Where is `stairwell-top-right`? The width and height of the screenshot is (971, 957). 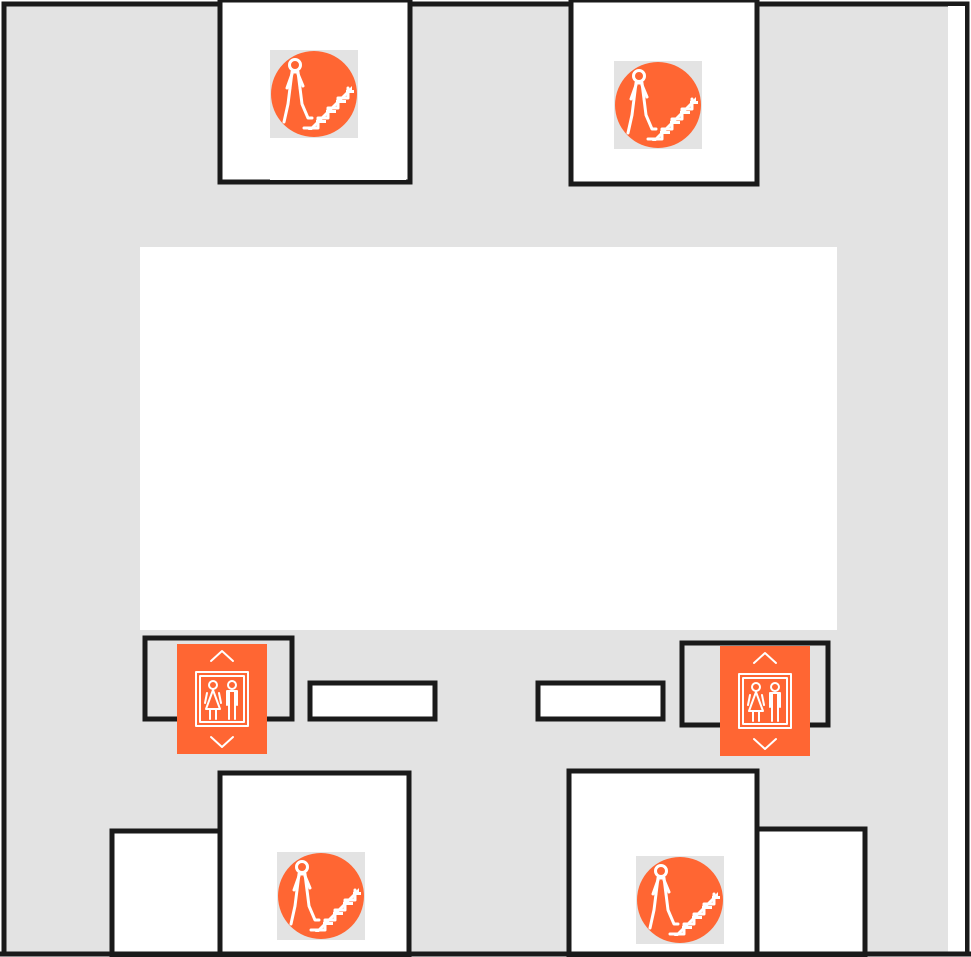
stairwell-top-right is located at coordinates (664, 93).